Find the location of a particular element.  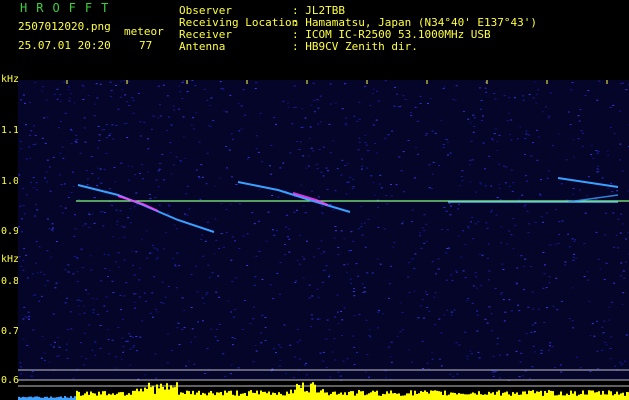

y-tick-1-0: 1.0 is located at coordinates (10, 181).